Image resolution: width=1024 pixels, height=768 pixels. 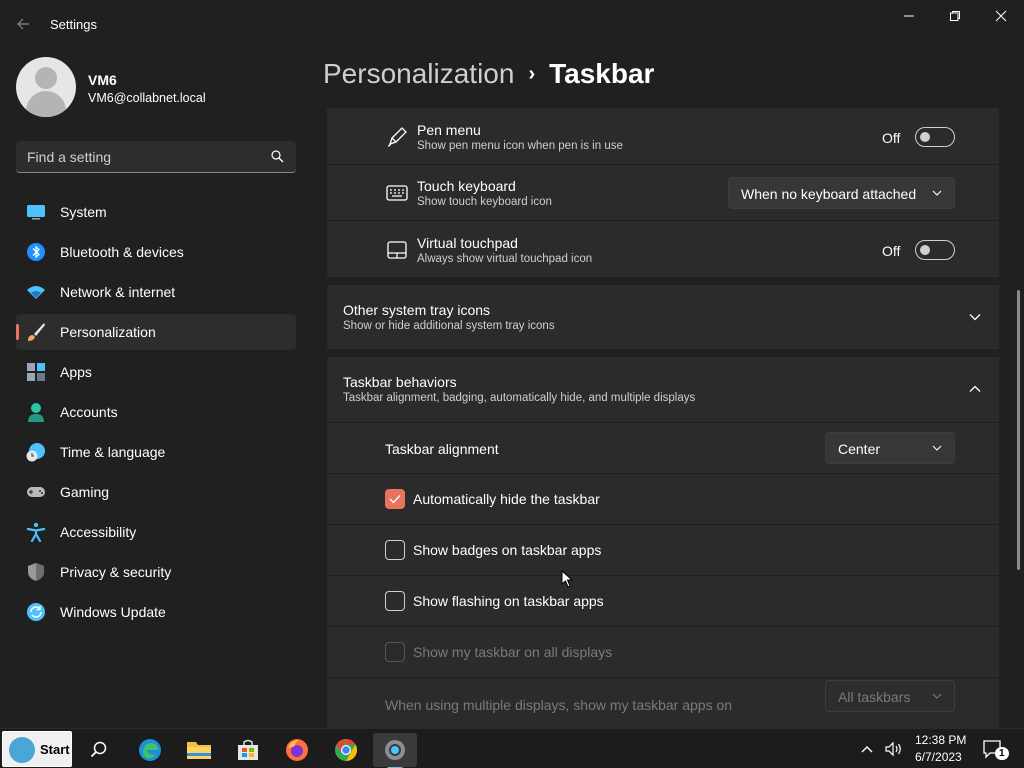 I want to click on sidebar-item-label: Bluetooth & devices, so click(x=122, y=252).